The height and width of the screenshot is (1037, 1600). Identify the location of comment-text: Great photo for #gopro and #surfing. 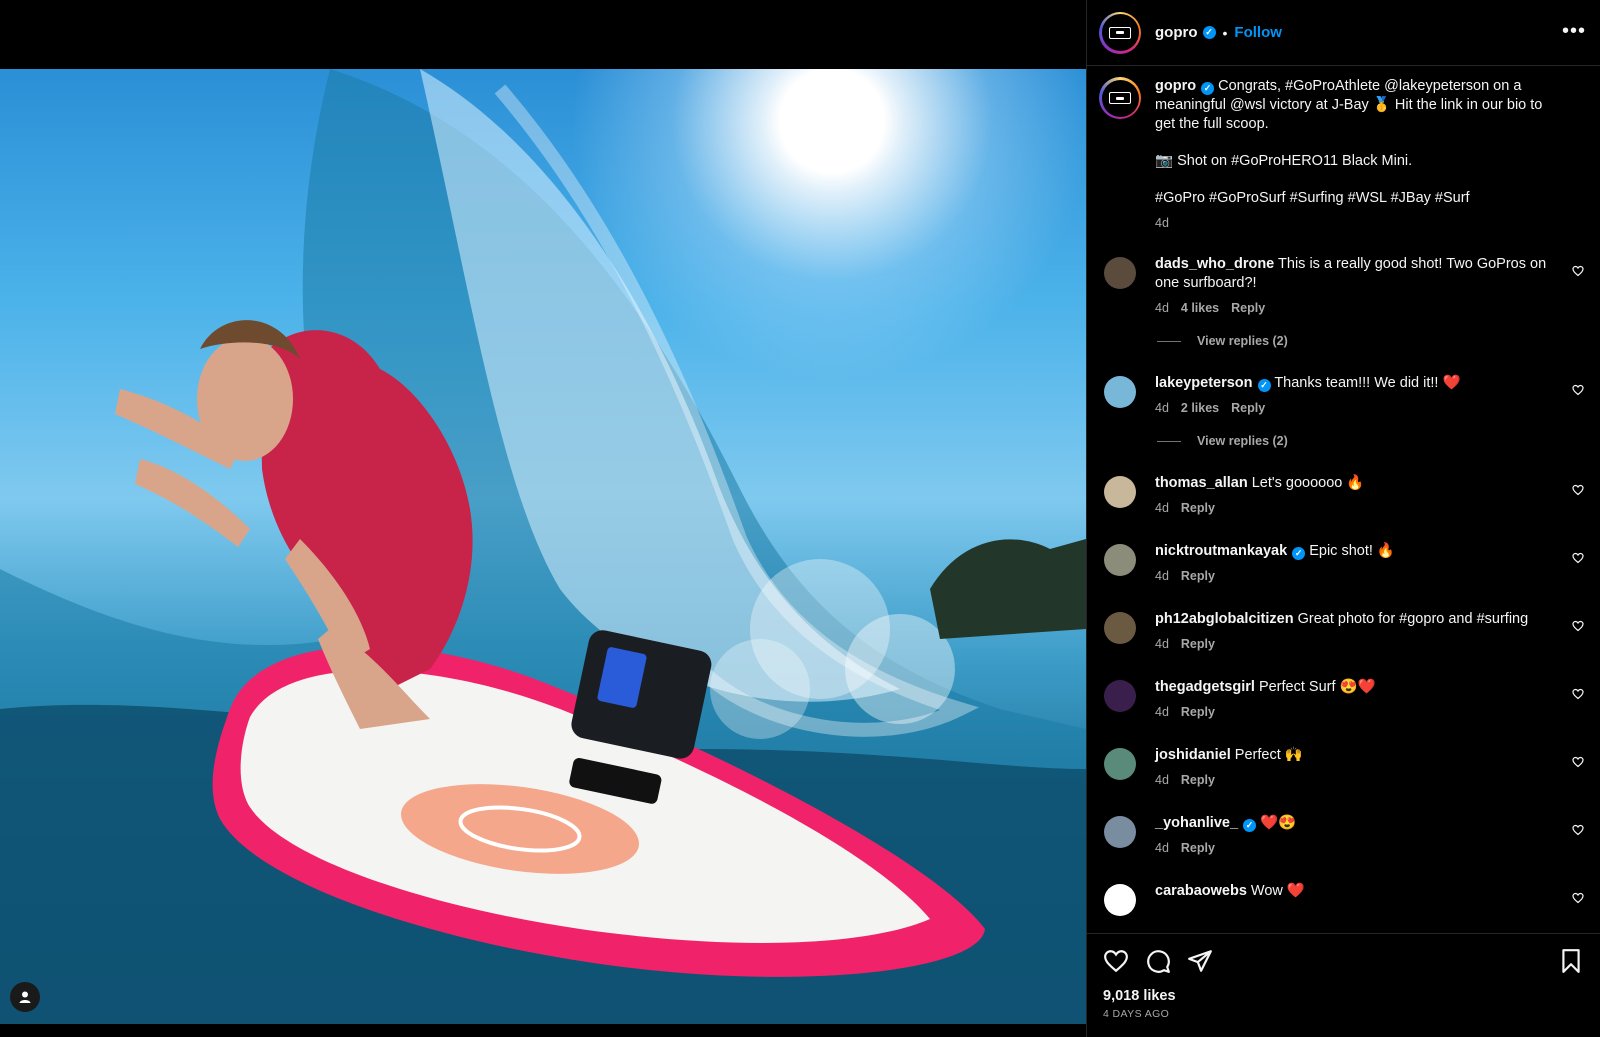
(1413, 619).